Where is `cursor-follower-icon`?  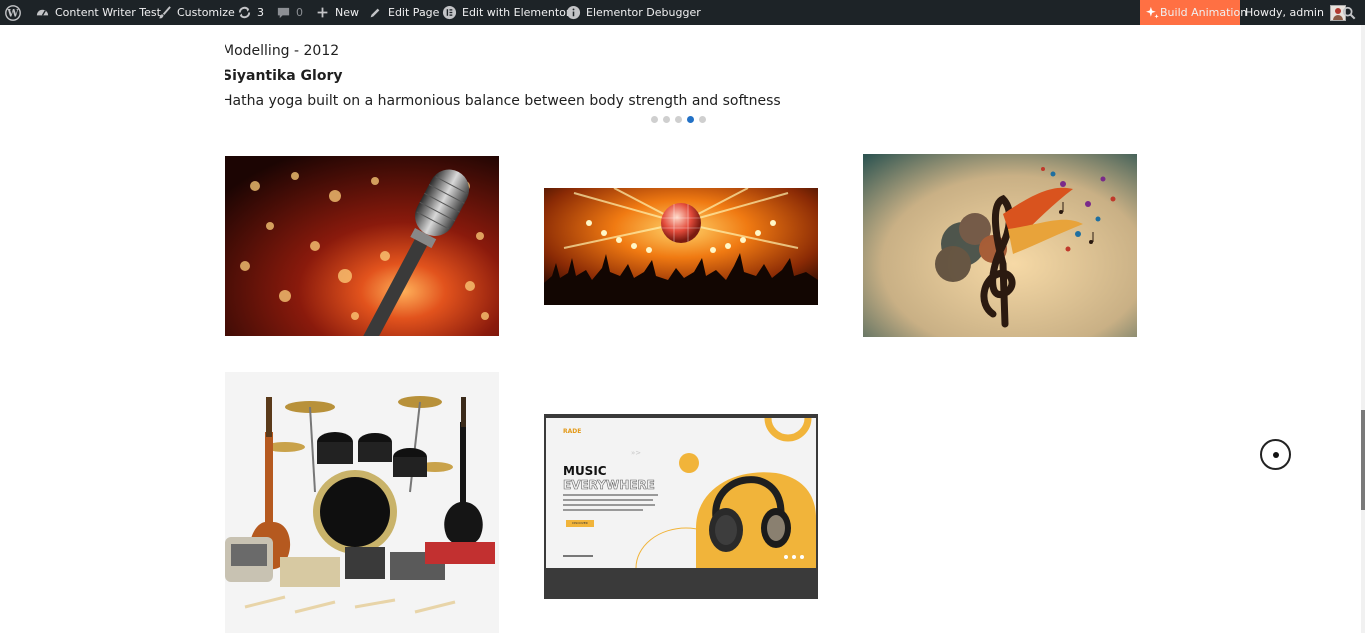
cursor-follower-icon is located at coordinates (1275, 454).